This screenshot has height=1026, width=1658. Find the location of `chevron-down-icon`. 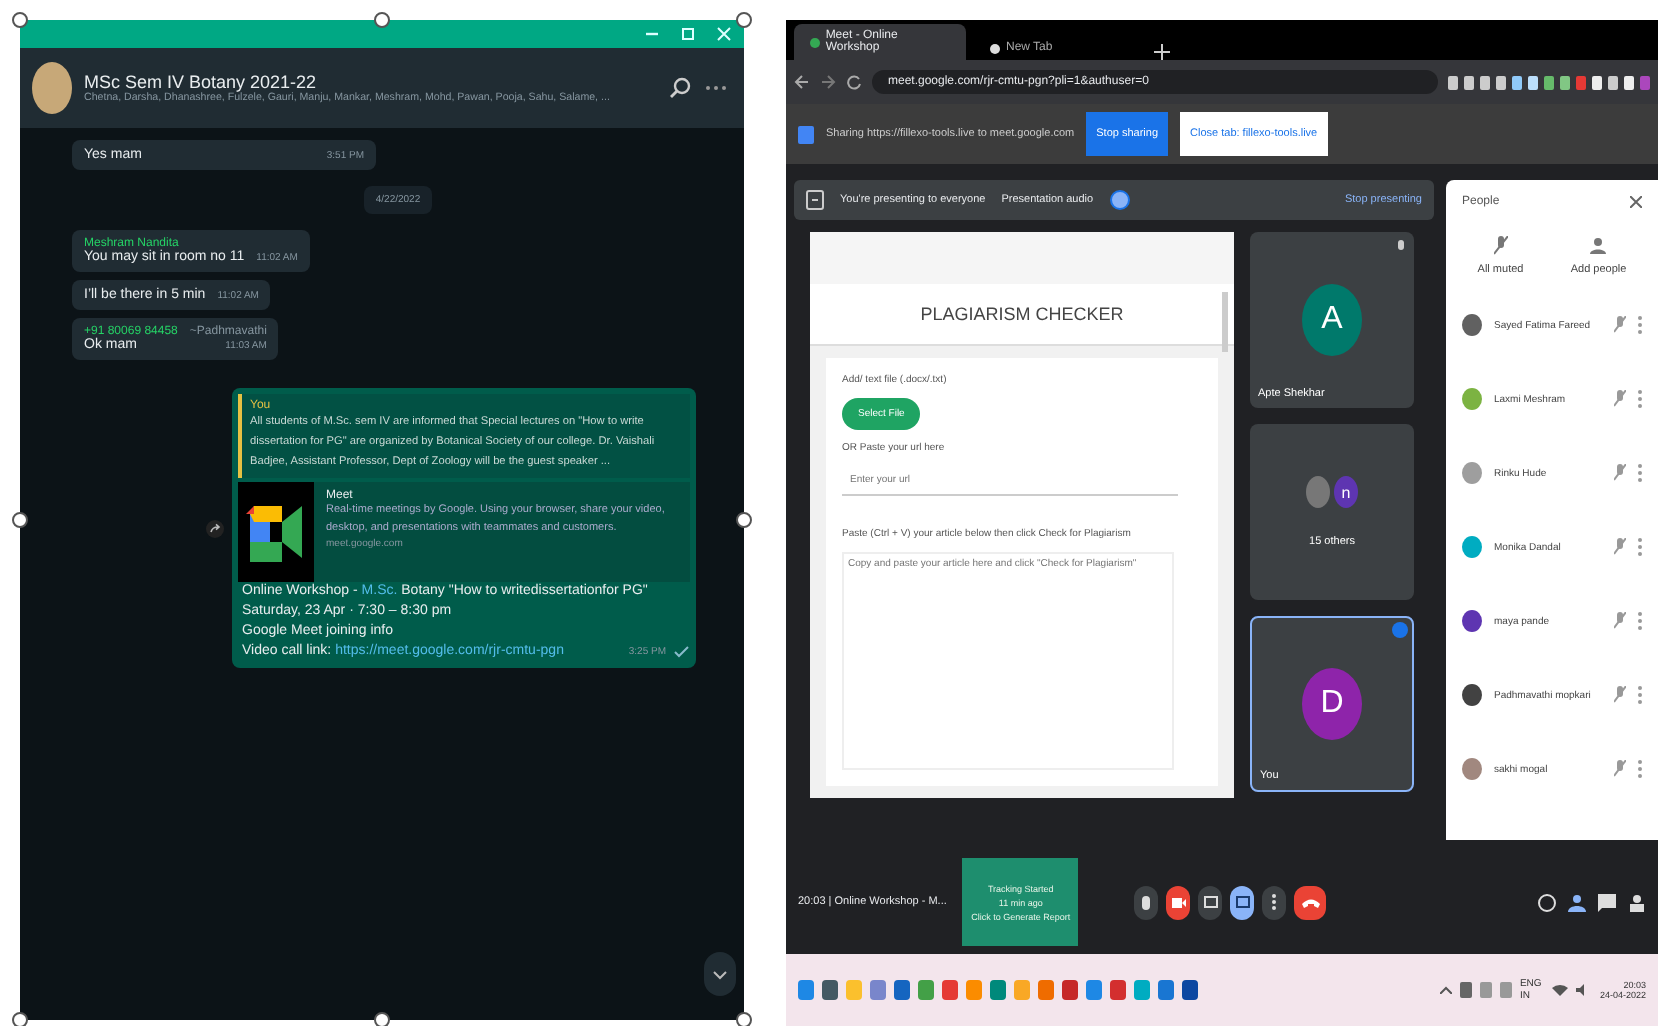

chevron-down-icon is located at coordinates (720, 974).